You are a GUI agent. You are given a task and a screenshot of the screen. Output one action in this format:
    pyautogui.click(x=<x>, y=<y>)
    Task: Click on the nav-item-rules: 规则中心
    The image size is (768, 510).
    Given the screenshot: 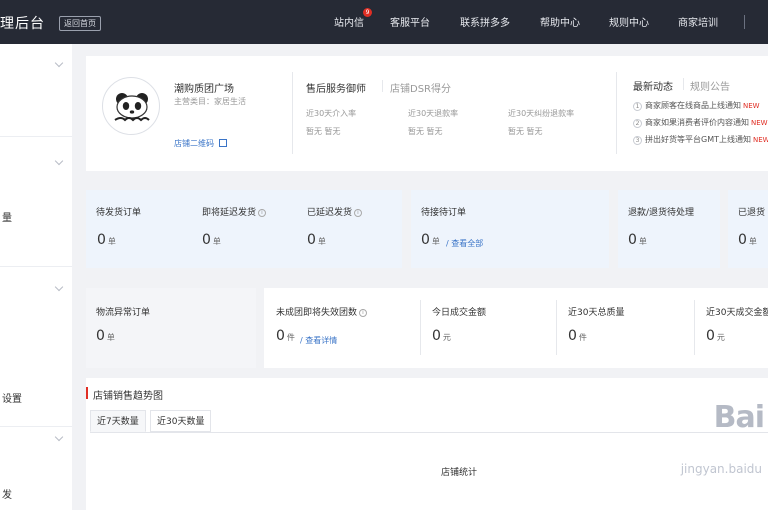 What is the action you would take?
    pyautogui.click(x=629, y=21)
    